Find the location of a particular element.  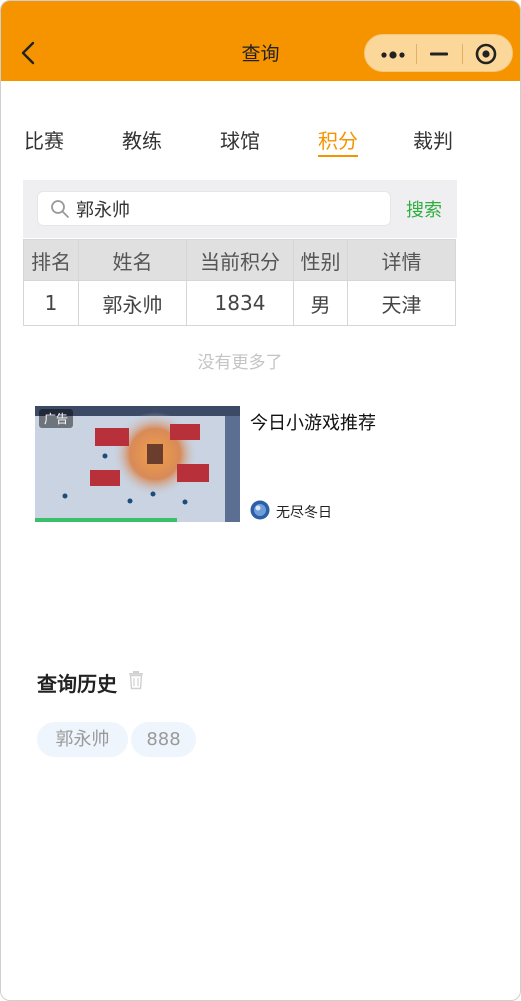

points-table: 排名 姓名 当前积分 性别 详情 1 郭永帅 1834 男 天津 is located at coordinates (239, 282).